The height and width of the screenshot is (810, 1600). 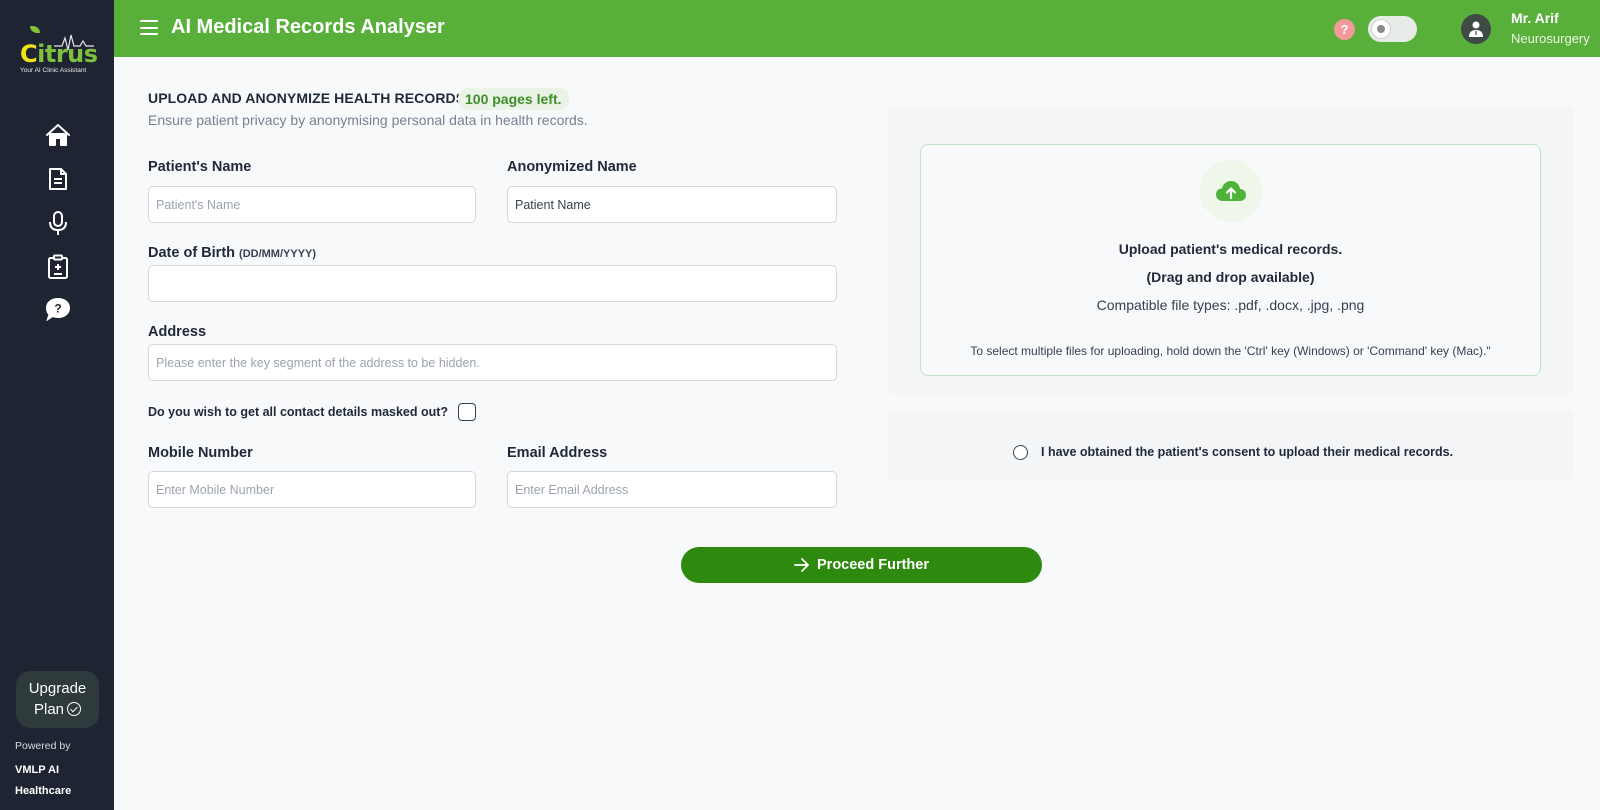 I want to click on dob-label: Date of Birth (DD/MM/YYYY), so click(x=232, y=253).